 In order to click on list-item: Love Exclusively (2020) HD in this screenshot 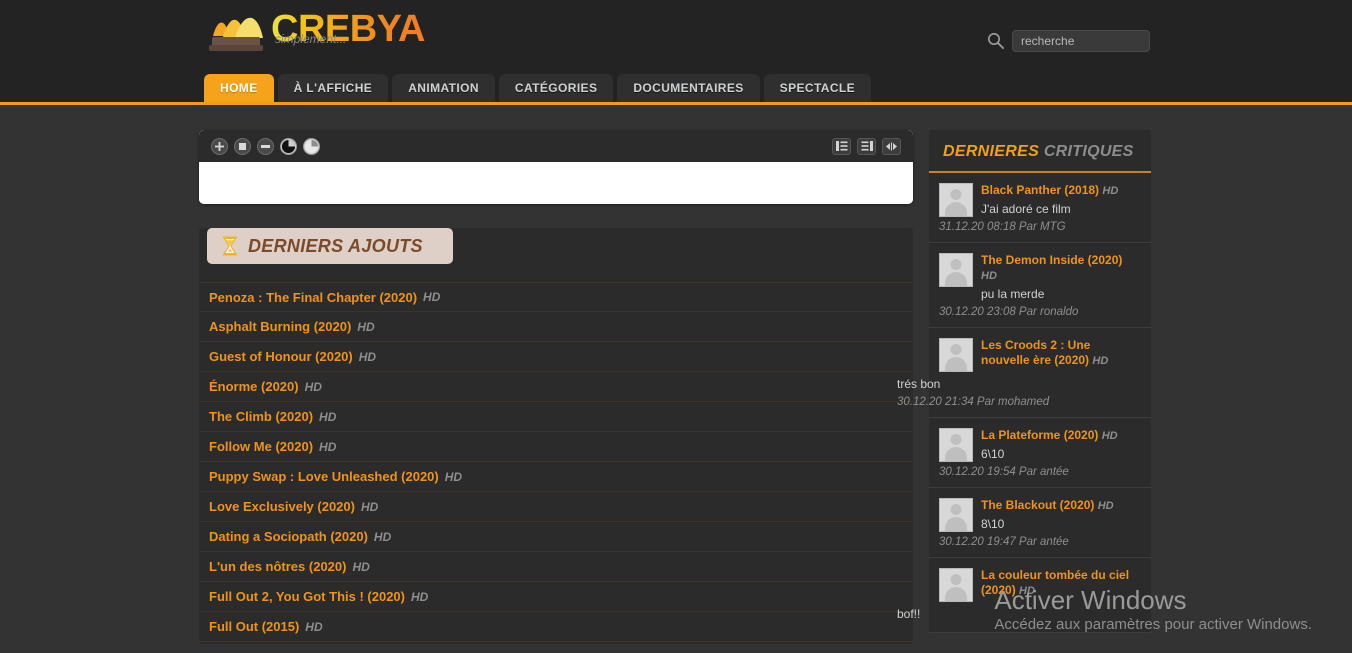, I will do `click(556, 507)`.